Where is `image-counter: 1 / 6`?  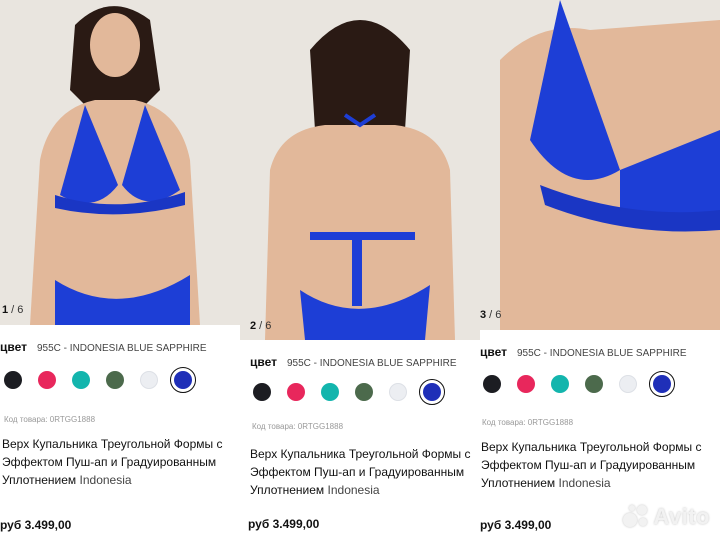 image-counter: 1 / 6 is located at coordinates (13, 310).